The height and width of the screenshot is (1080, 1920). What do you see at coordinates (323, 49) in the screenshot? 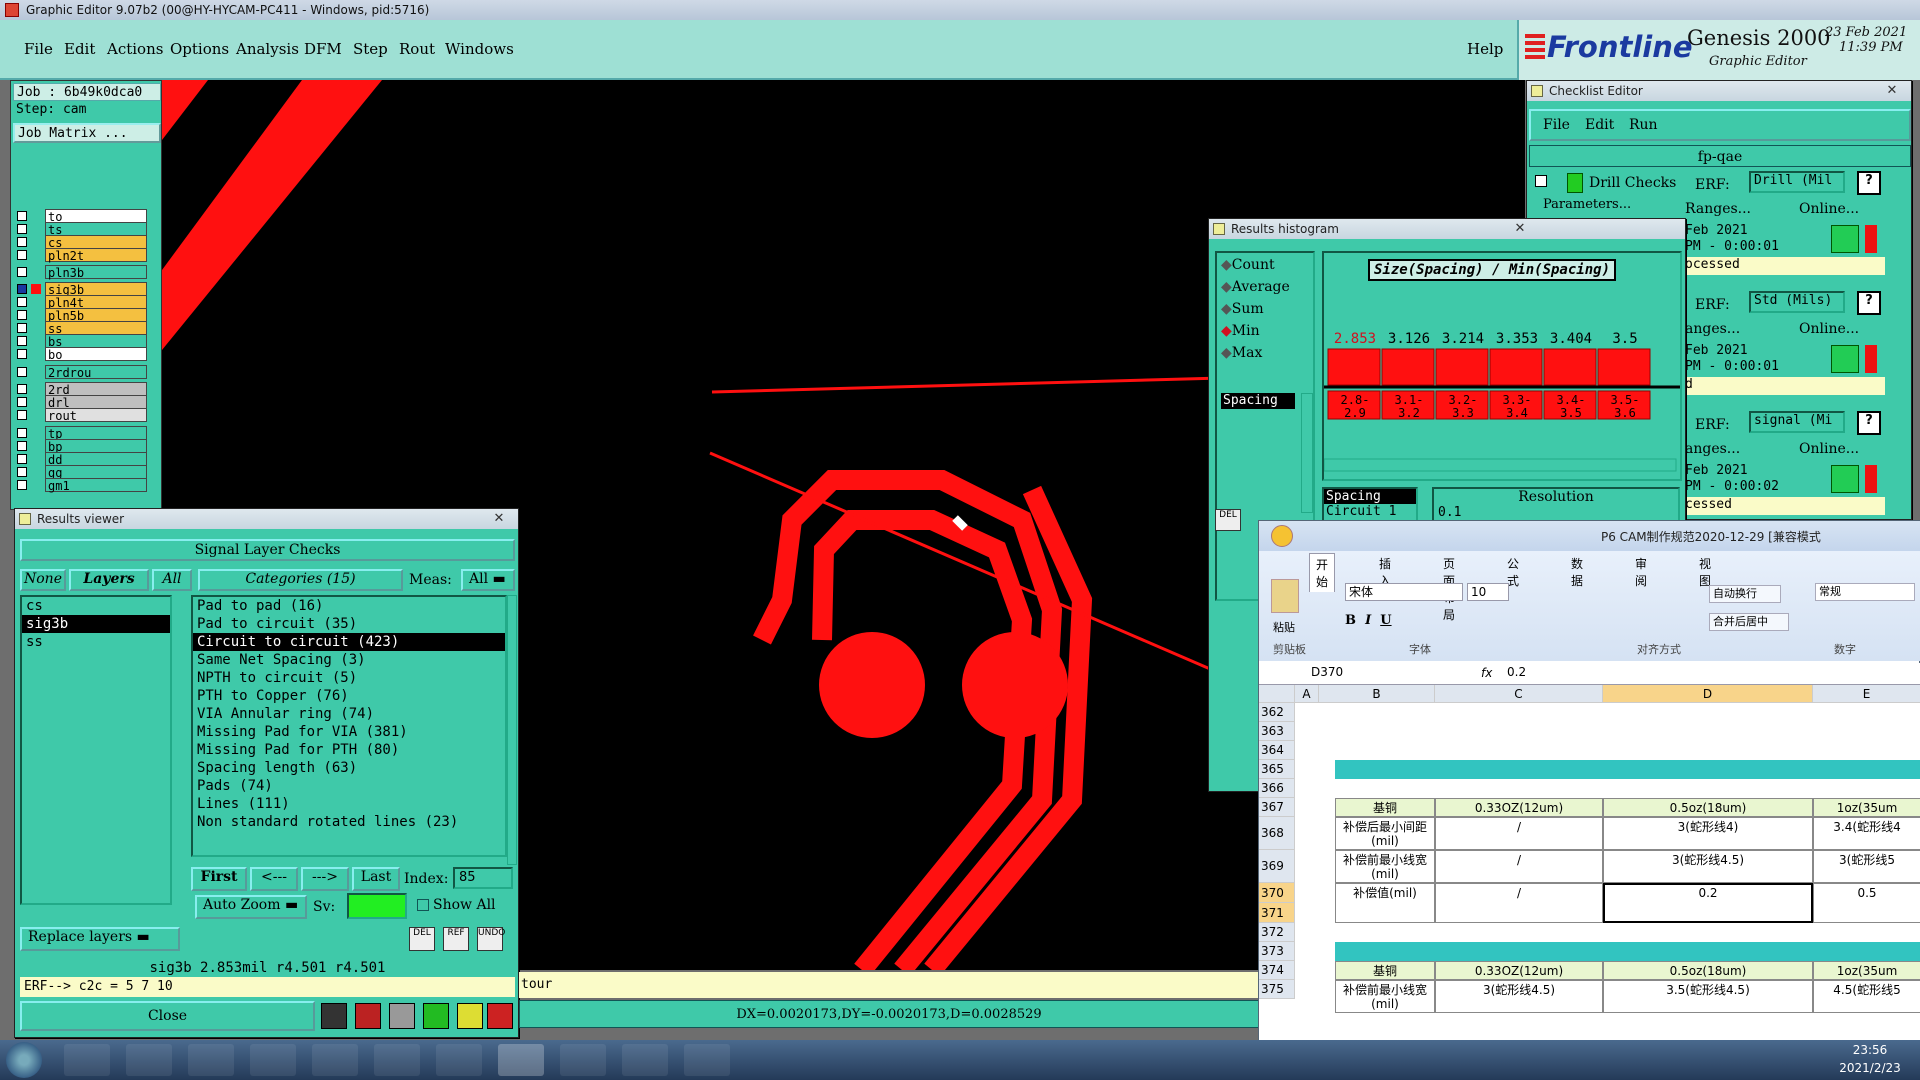
I see `menu-dfm: DFM` at bounding box center [323, 49].